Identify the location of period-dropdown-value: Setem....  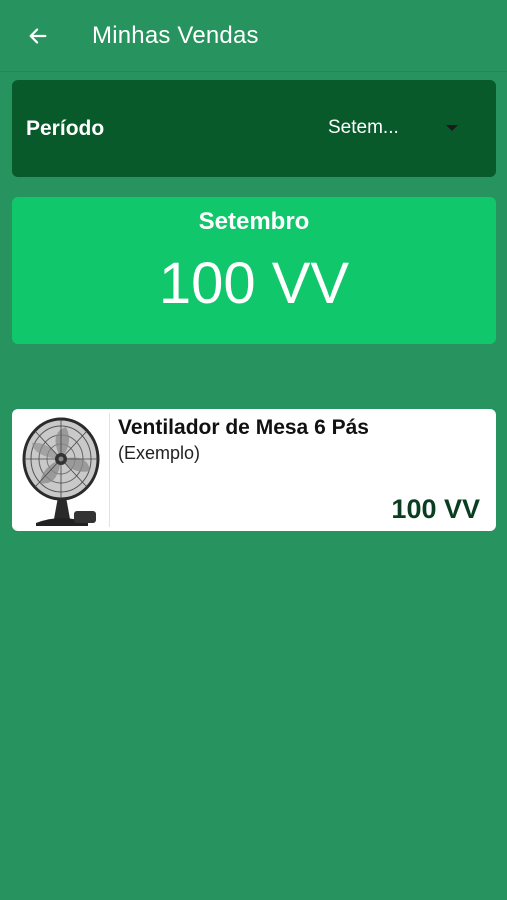
(363, 127).